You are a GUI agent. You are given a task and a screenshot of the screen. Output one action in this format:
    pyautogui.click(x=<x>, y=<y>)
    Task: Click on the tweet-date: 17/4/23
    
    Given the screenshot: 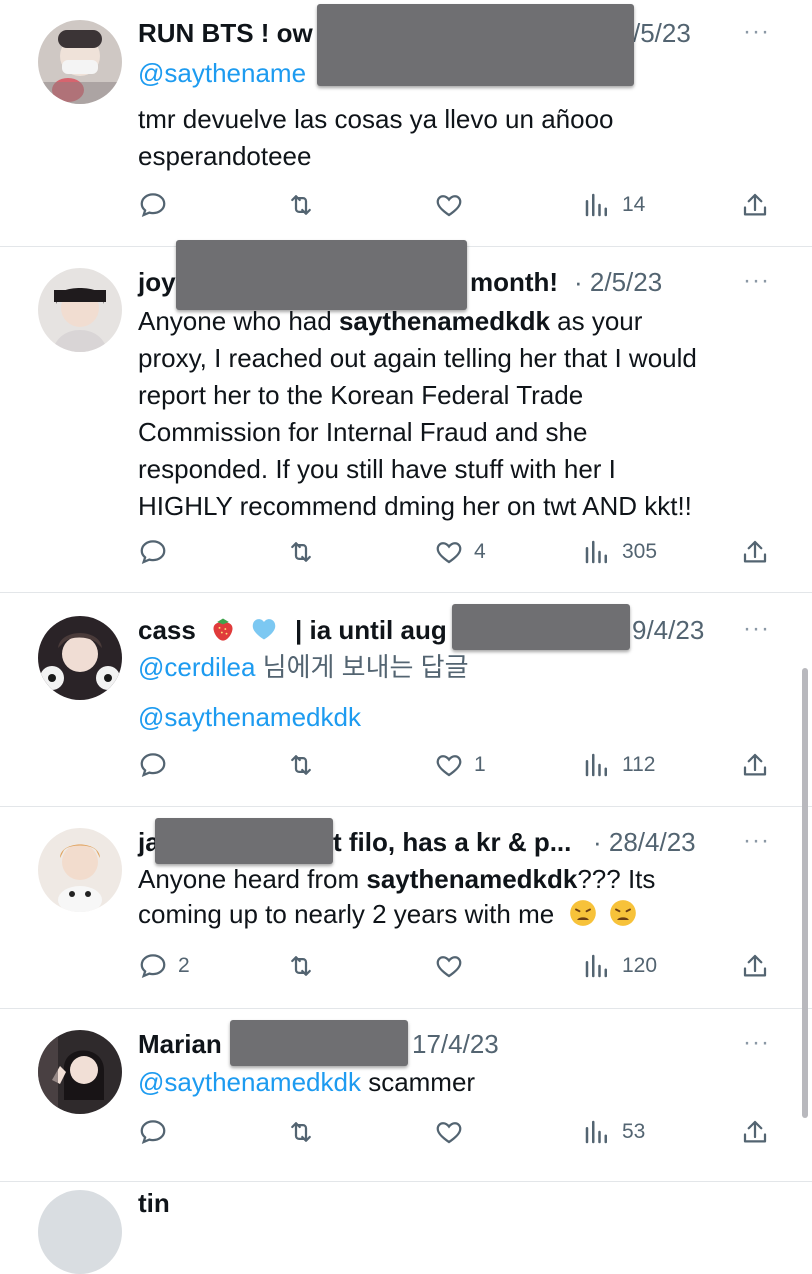 What is the action you would take?
    pyautogui.click(x=455, y=1044)
    